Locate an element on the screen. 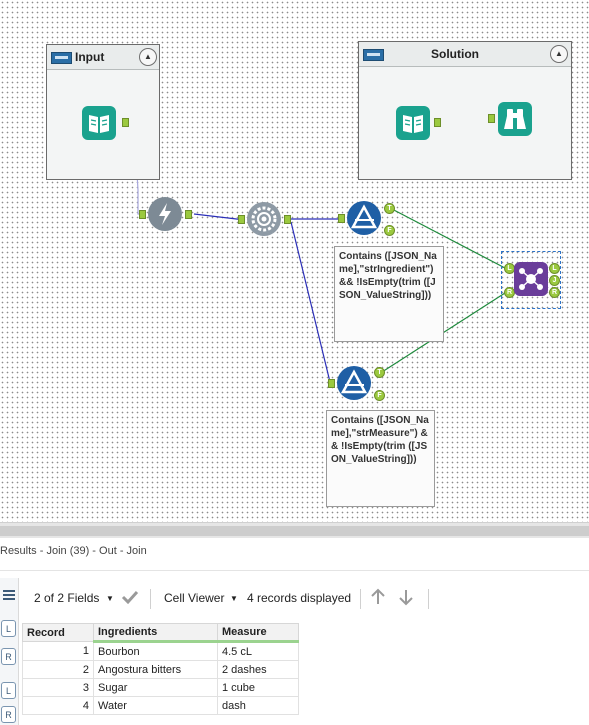 The height and width of the screenshot is (725, 589). column-header-measure: Measure is located at coordinates (258, 633).